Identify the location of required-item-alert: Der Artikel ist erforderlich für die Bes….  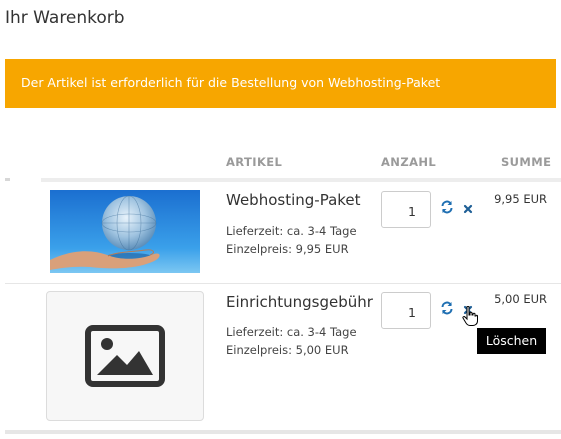
(280, 83).